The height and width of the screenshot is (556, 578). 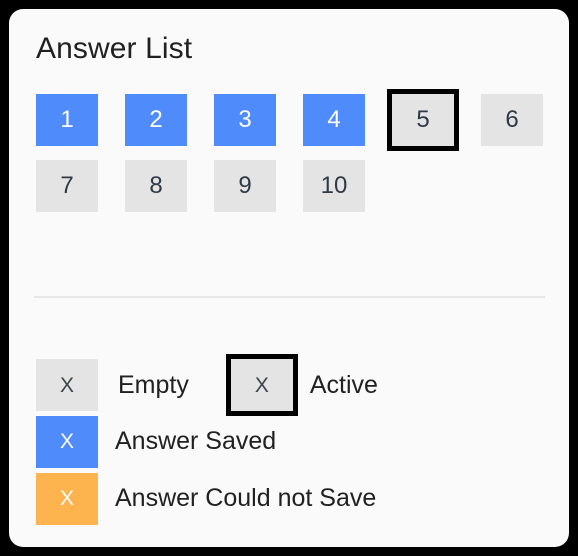 I want to click on answer-button-4: 4, so click(x=334, y=120).